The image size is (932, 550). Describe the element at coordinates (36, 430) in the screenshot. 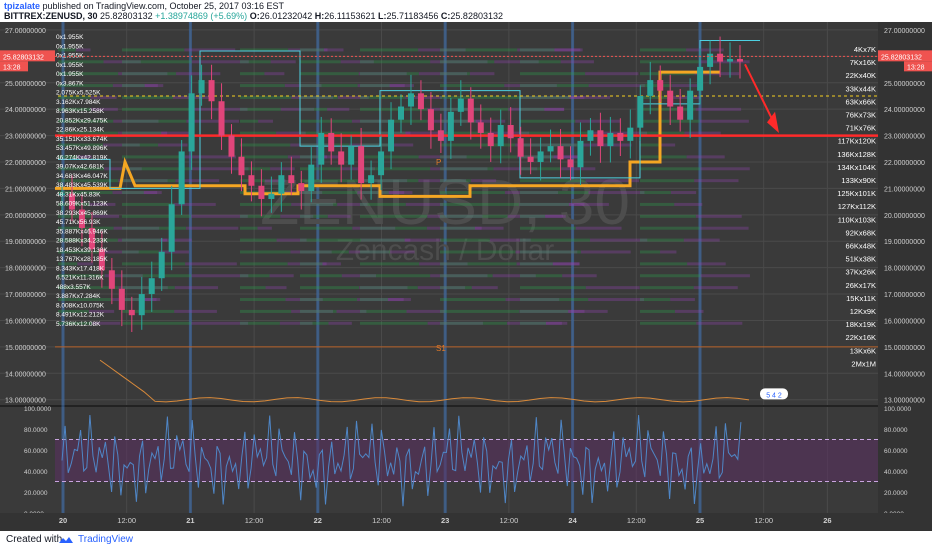

I see `oscillator-left-tick-label: 80.0000` at that location.